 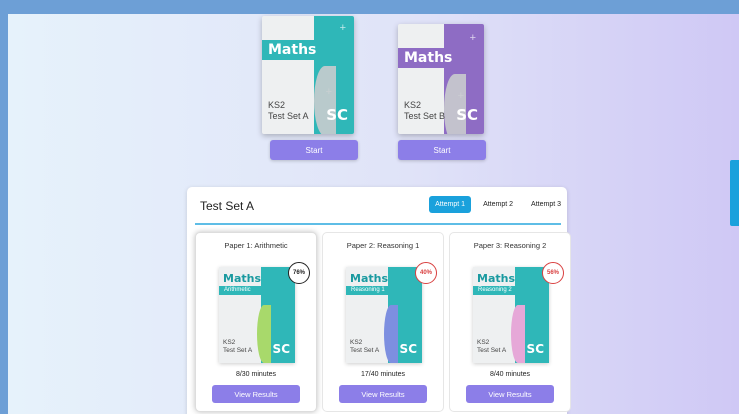 I want to click on book-topic: Arithmetic, so click(x=248, y=290).